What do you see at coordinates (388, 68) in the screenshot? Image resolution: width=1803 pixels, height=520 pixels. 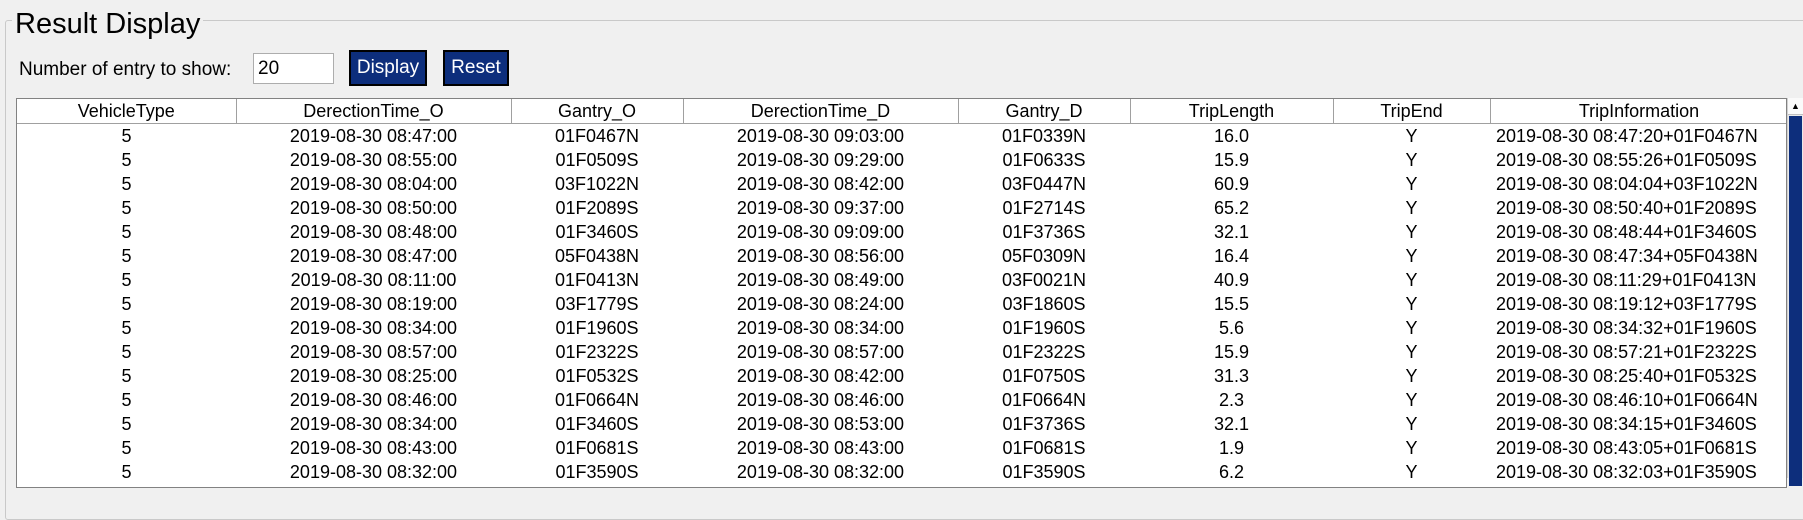 I see `display-button: Display` at bounding box center [388, 68].